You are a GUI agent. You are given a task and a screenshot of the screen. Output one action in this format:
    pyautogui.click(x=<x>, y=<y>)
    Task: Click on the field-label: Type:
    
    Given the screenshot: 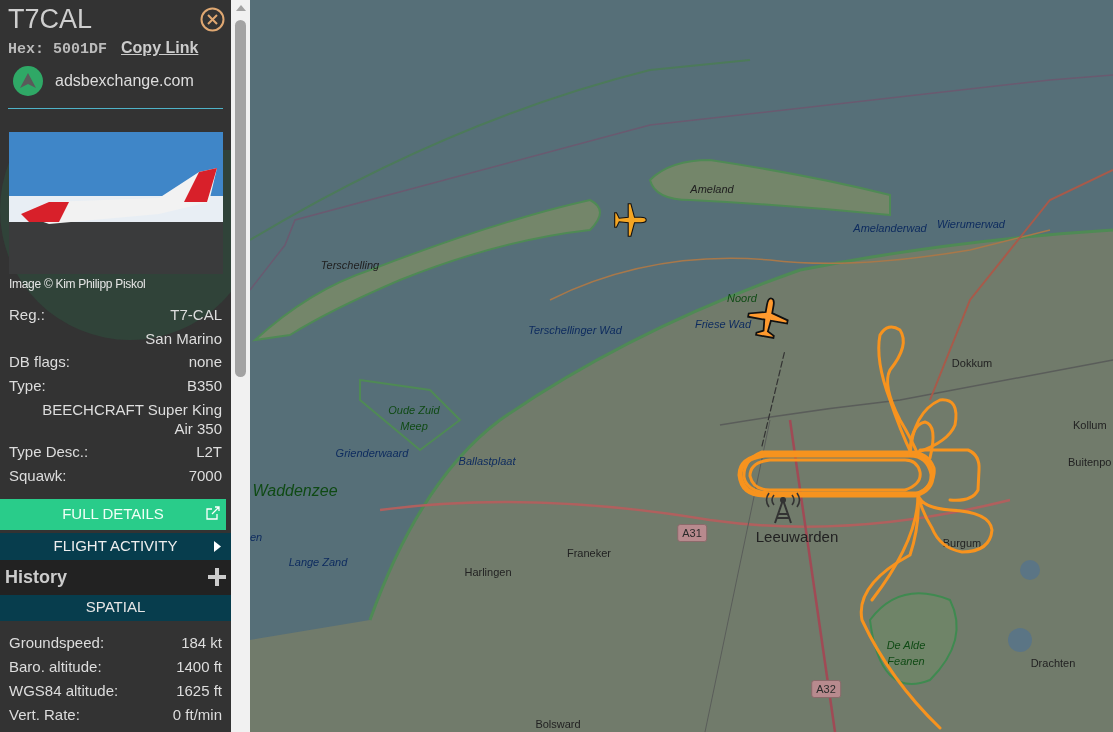 What is the action you would take?
    pyautogui.click(x=27, y=385)
    